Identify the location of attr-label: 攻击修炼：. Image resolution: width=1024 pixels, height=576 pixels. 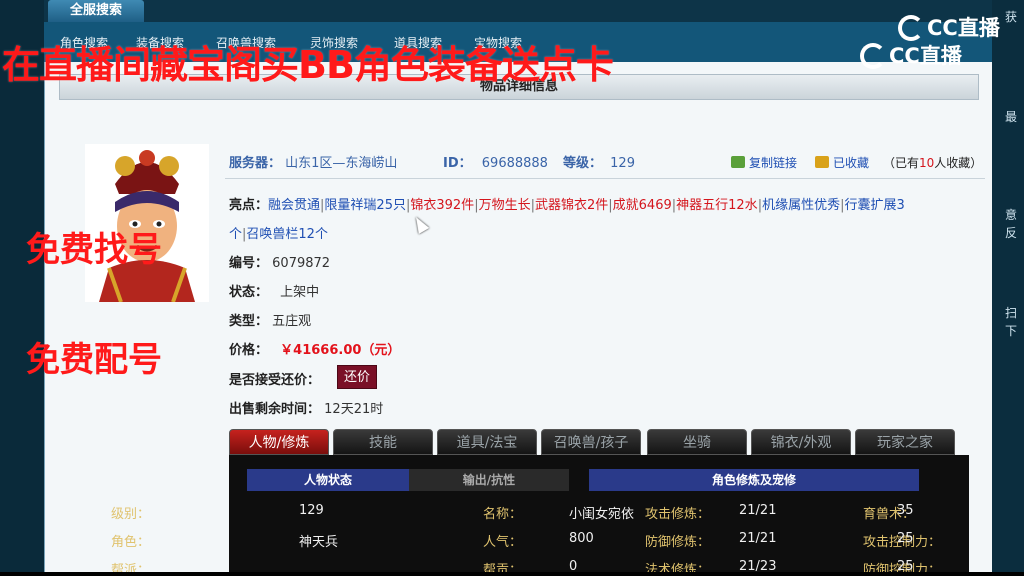
(678, 514).